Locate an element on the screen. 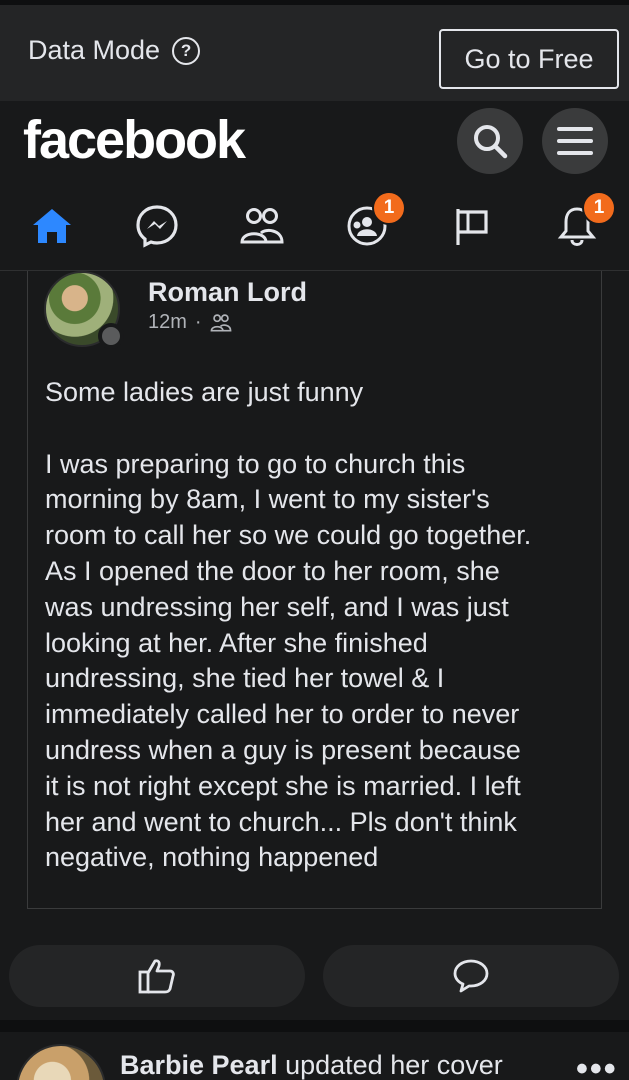 The height and width of the screenshot is (1080, 629). nav-bar: 1 1 is located at coordinates (314, 223).